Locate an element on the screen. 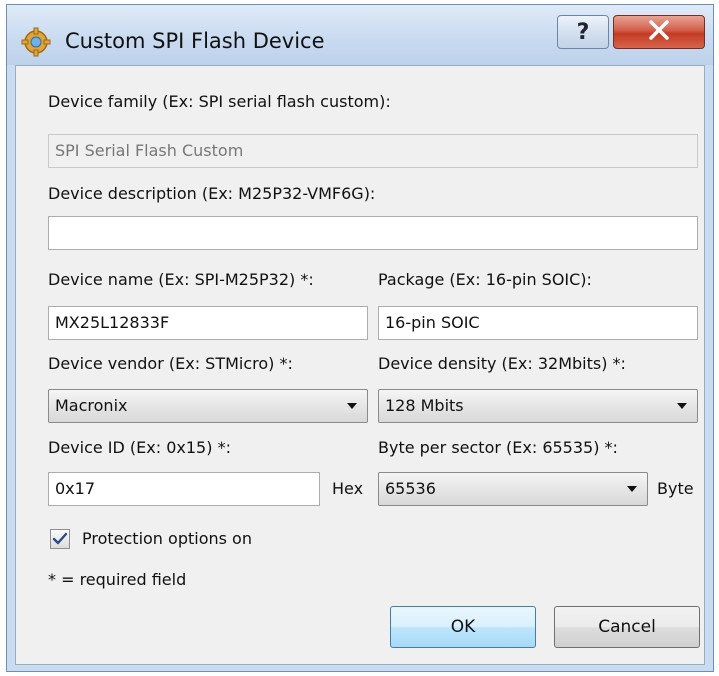 The height and width of the screenshot is (676, 719). device-vendor-label: Device vendor (Ex: STMicro) *: is located at coordinates (170, 363).